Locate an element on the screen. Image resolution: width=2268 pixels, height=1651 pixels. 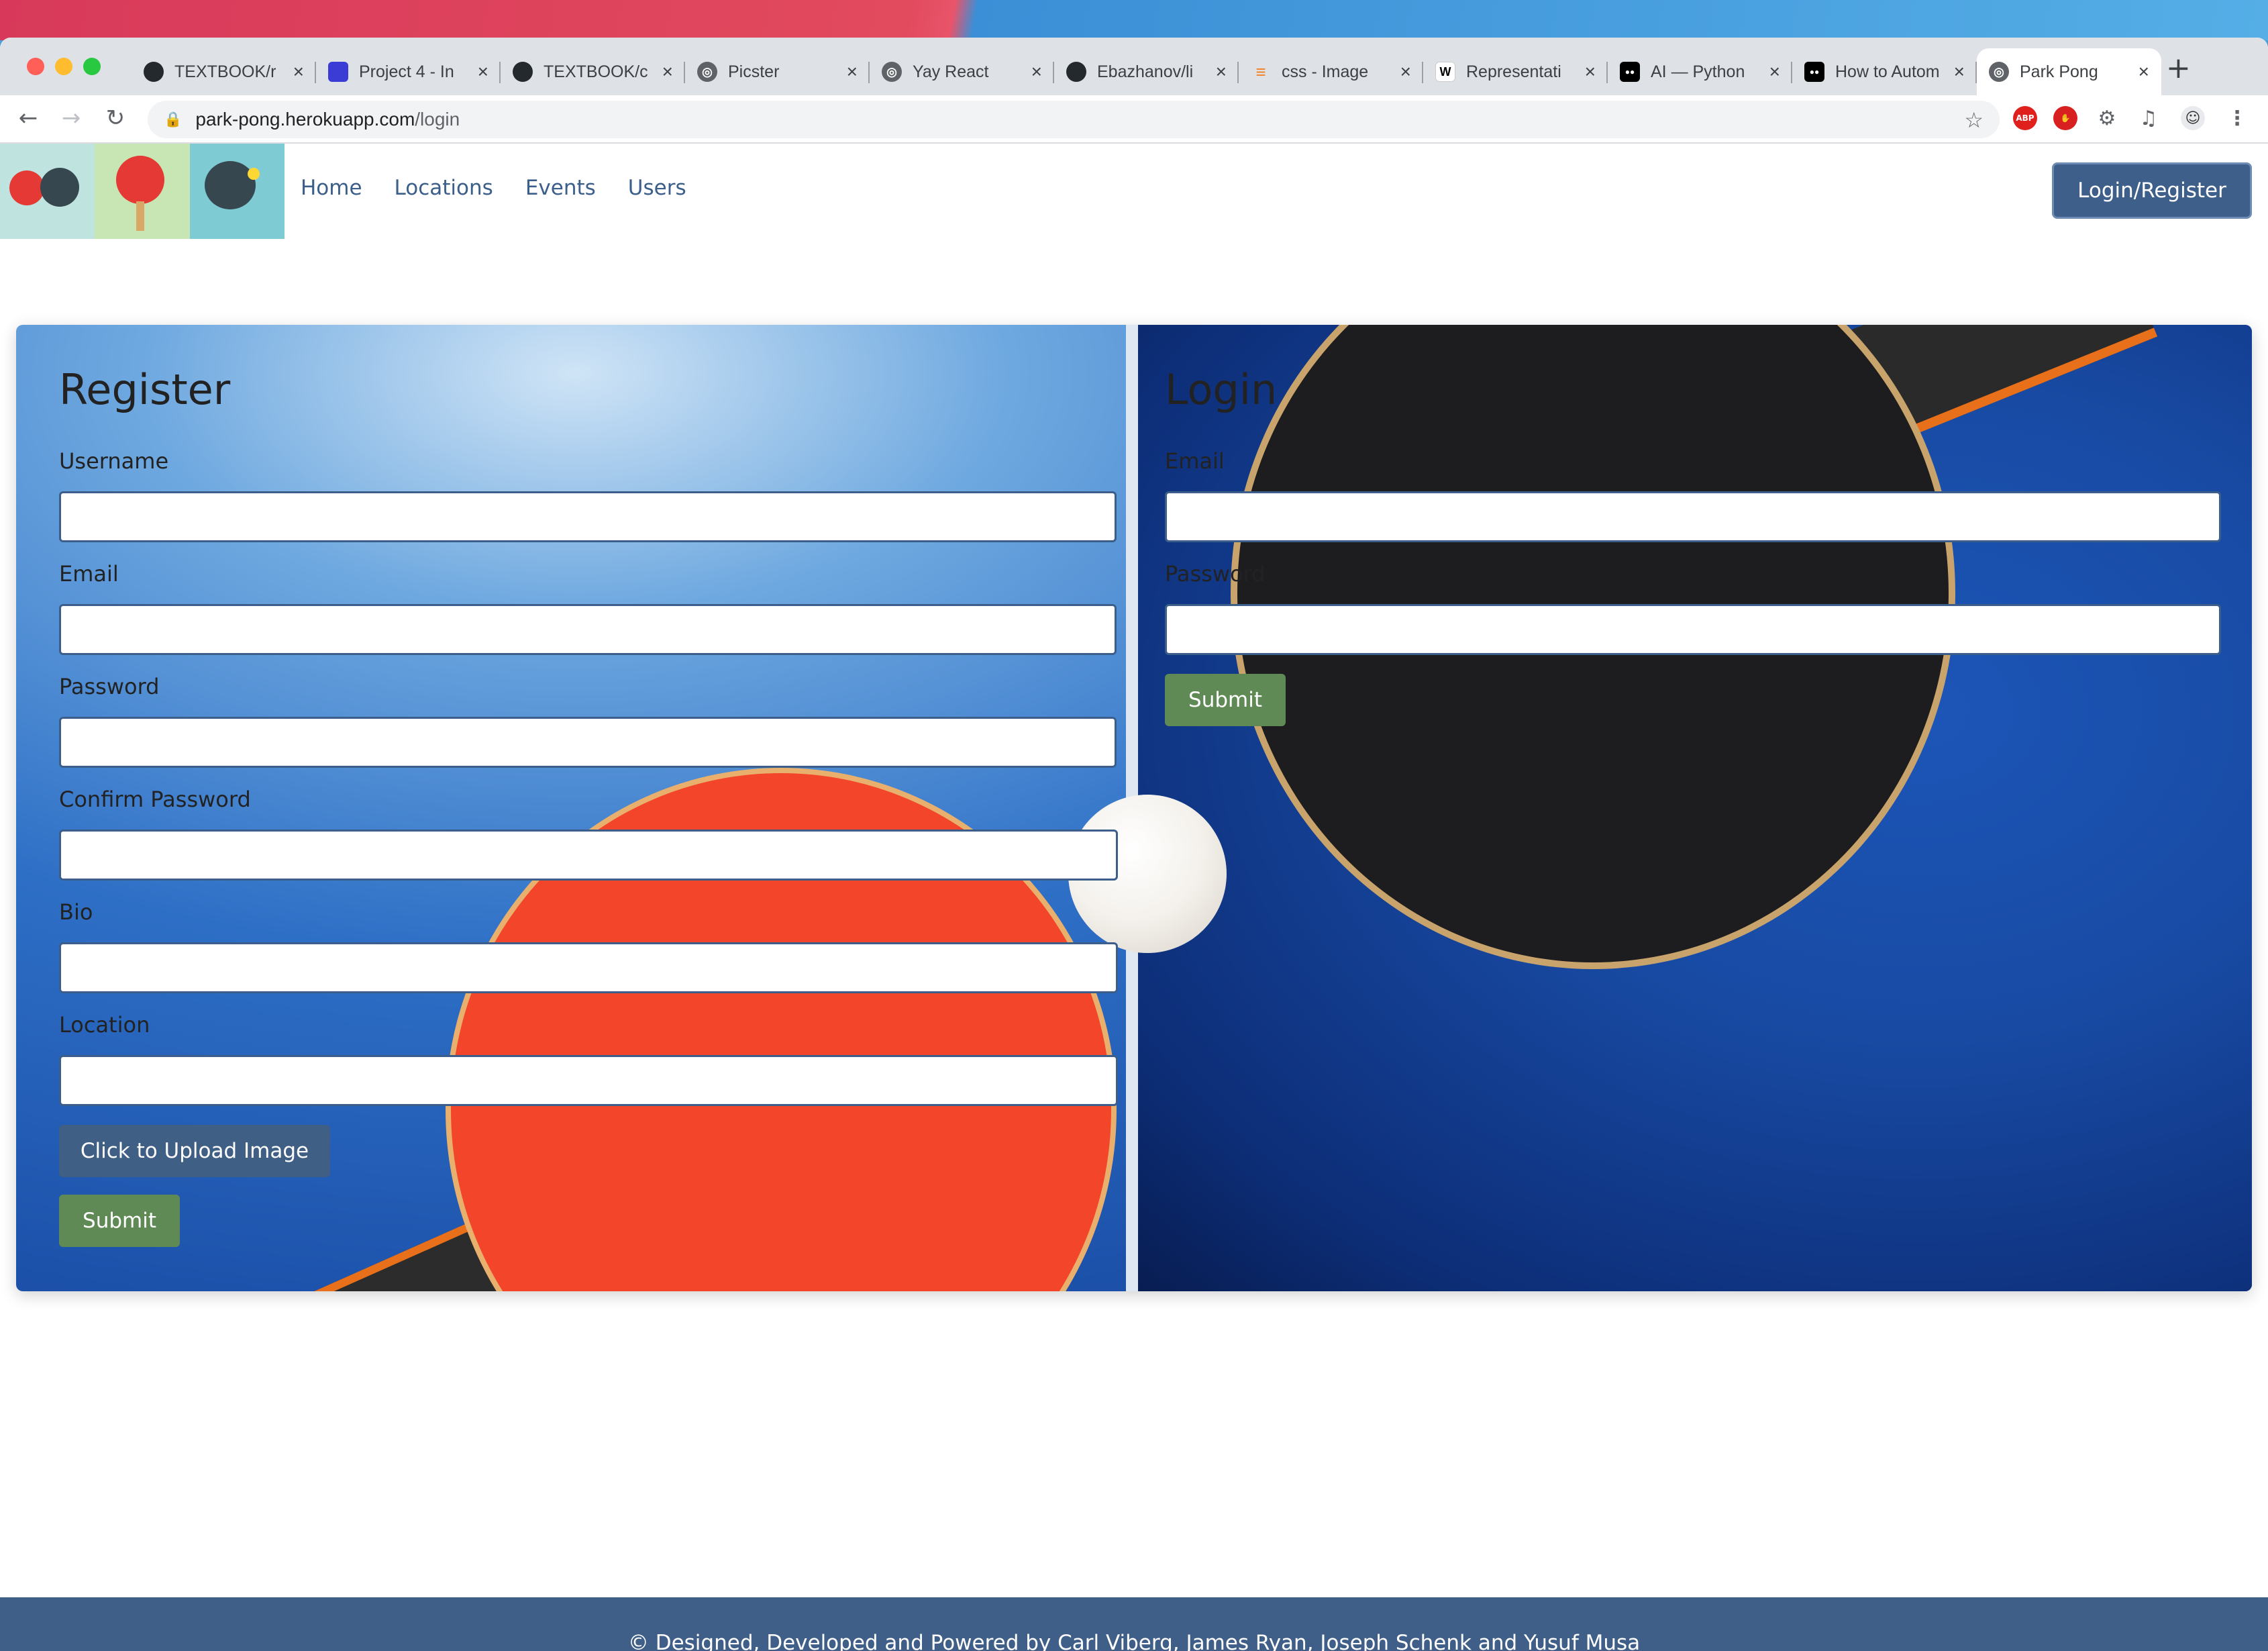
minimize-window-button is located at coordinates (63, 66).